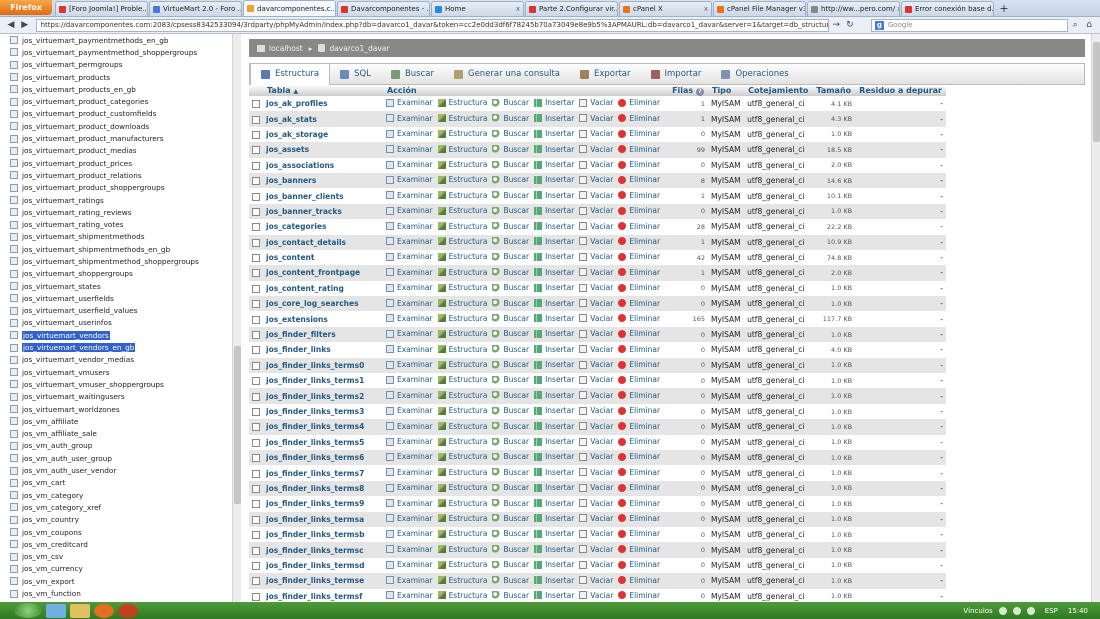  Describe the element at coordinates (79, 348) in the screenshot. I see `sidebar-item-label: jos_virtuemart_vendors_en_gb` at that location.